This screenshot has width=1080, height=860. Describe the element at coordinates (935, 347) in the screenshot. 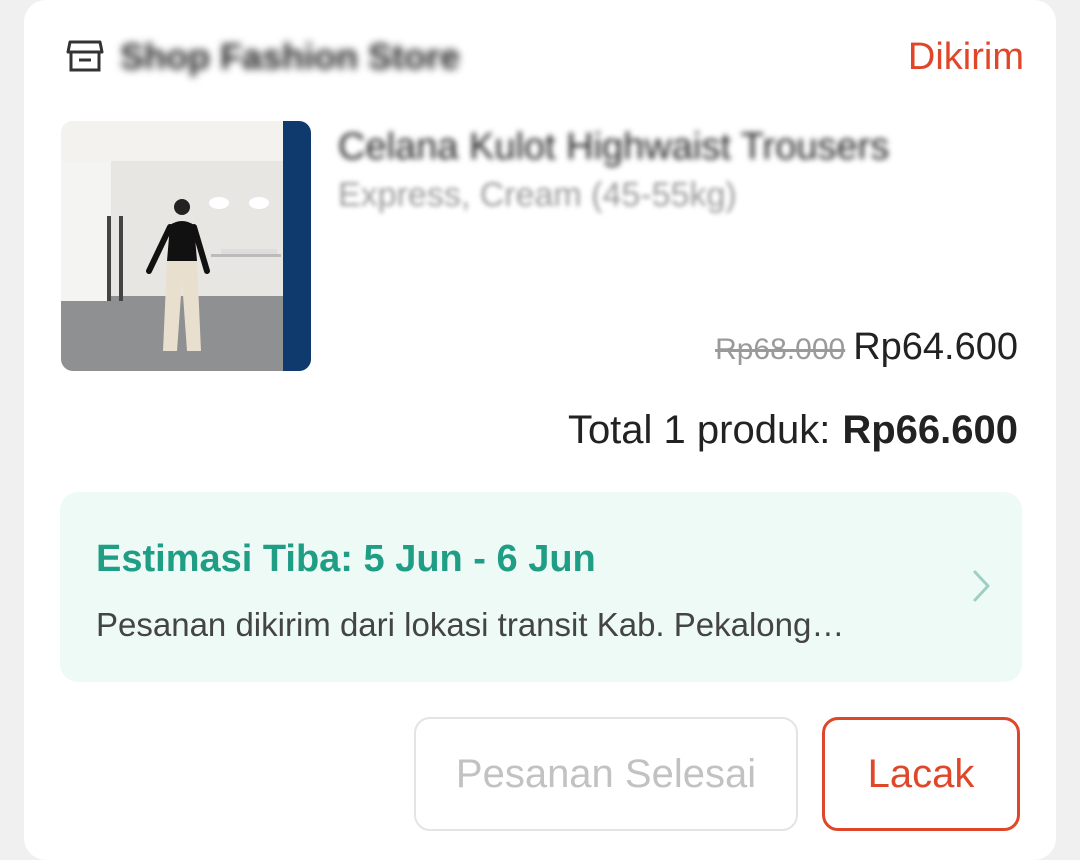

I see `discounted-price: Rp64.600` at that location.